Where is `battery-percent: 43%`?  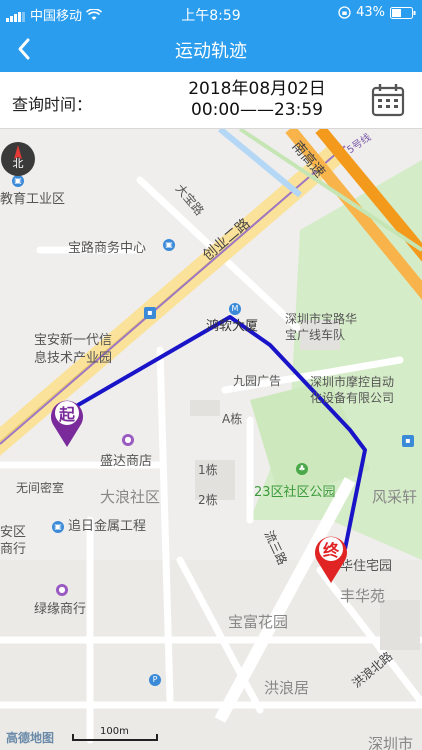
battery-percent: 43% is located at coordinates (370, 12).